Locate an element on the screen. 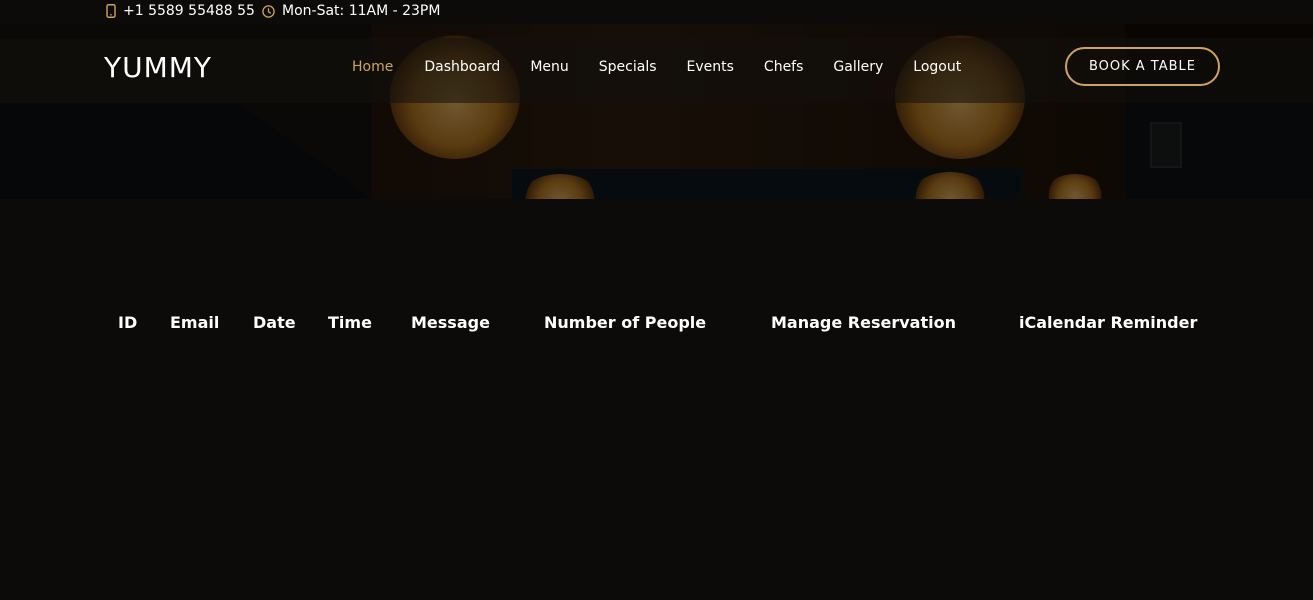  nav-logout: Logout is located at coordinates (937, 67).